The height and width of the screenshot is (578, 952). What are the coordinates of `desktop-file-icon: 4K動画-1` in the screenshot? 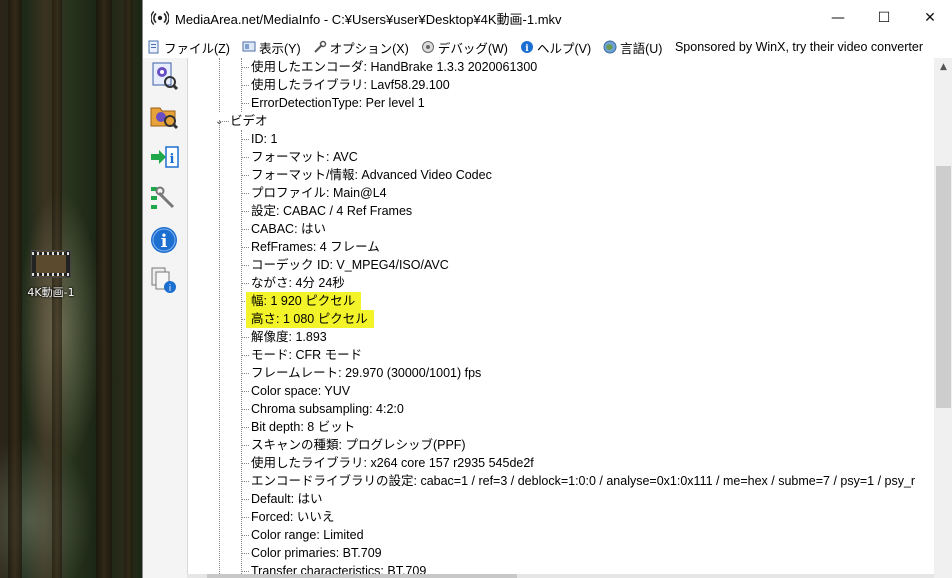 It's located at (51, 274).